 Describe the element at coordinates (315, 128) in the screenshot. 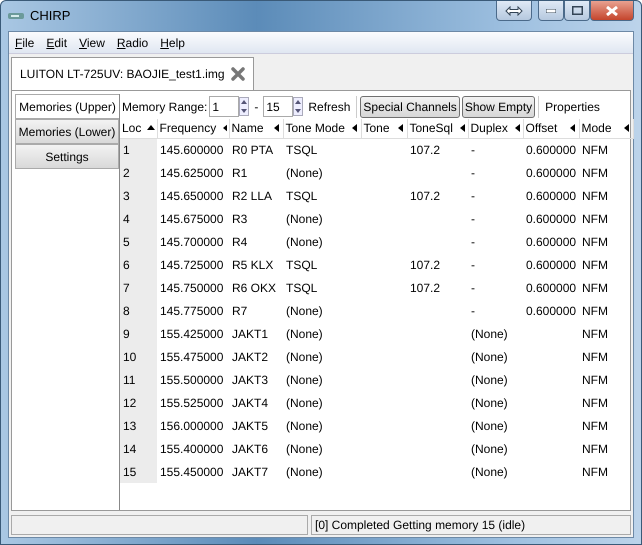

I see `column-header: Tone Mode` at that location.